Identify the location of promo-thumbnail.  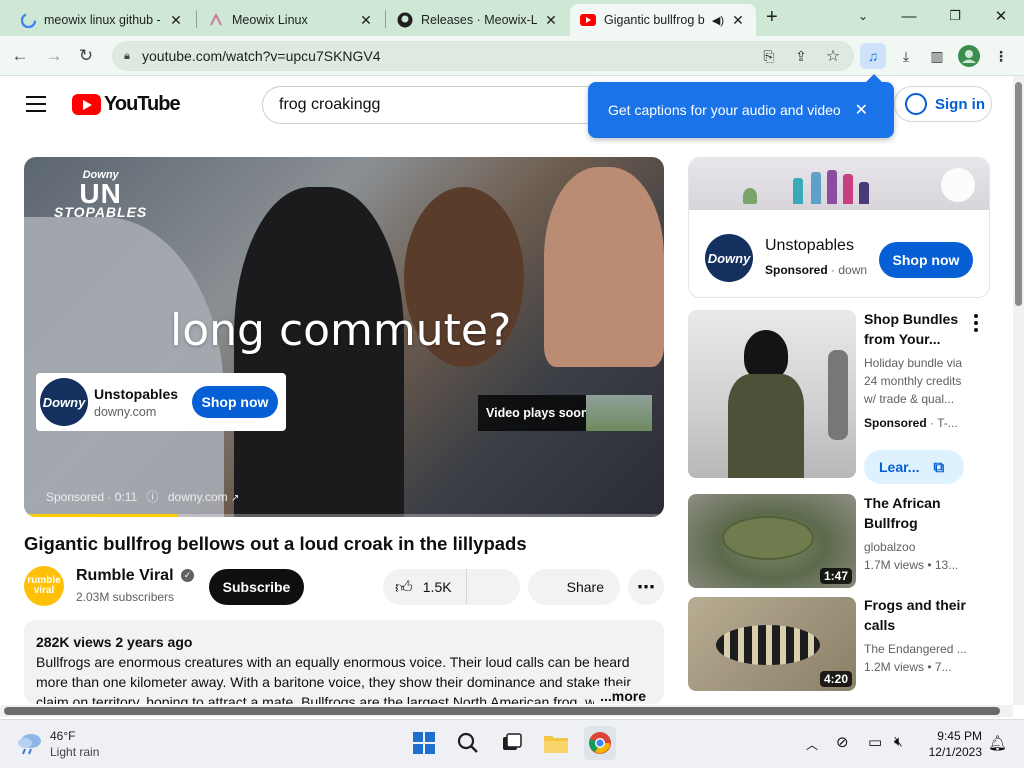
(772, 394).